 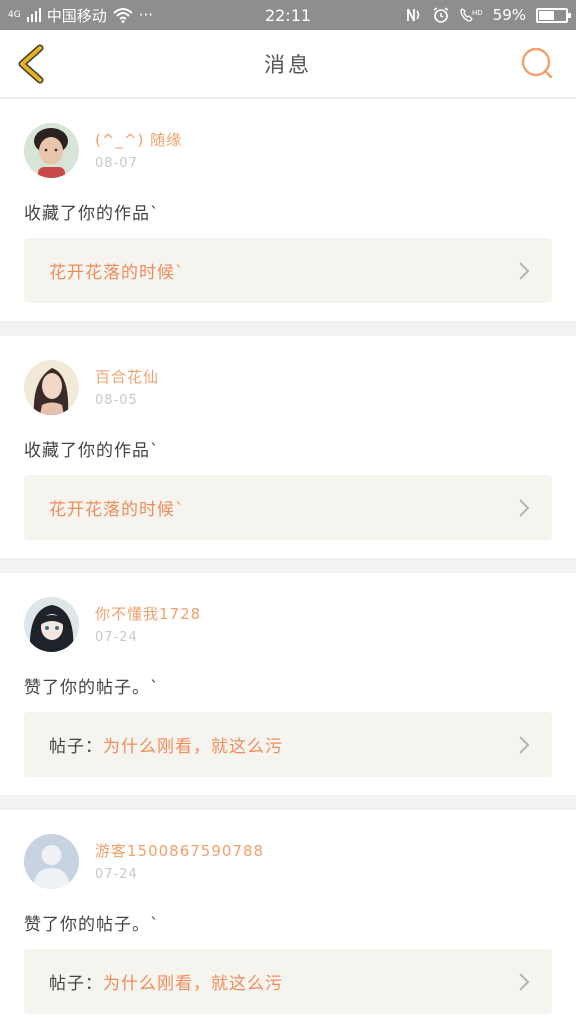 What do you see at coordinates (546, 15) in the screenshot?
I see `battery-level` at bounding box center [546, 15].